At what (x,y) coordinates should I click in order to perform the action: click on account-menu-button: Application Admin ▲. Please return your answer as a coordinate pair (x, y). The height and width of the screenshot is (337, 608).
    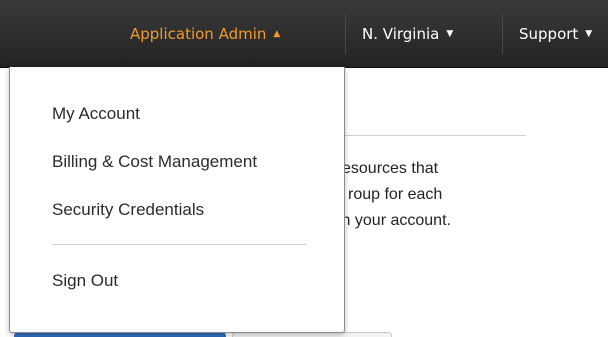
    Looking at the image, I should click on (237, 34).